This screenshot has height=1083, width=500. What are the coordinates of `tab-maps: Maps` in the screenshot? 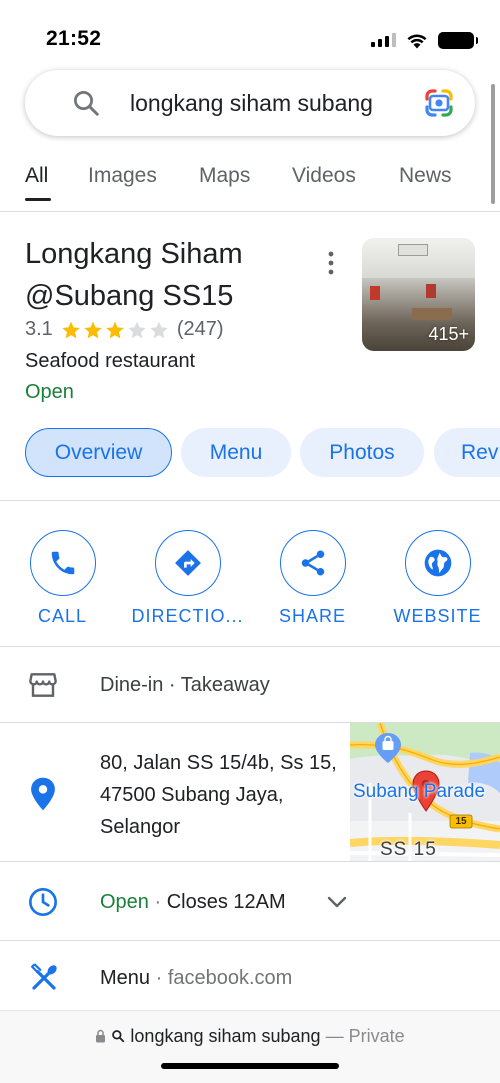 It's located at (224, 176).